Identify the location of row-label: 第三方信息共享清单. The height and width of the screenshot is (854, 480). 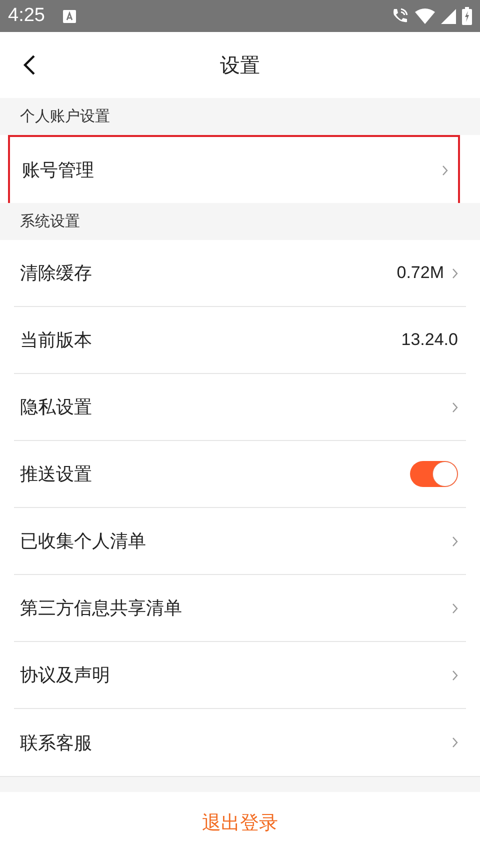
(101, 608).